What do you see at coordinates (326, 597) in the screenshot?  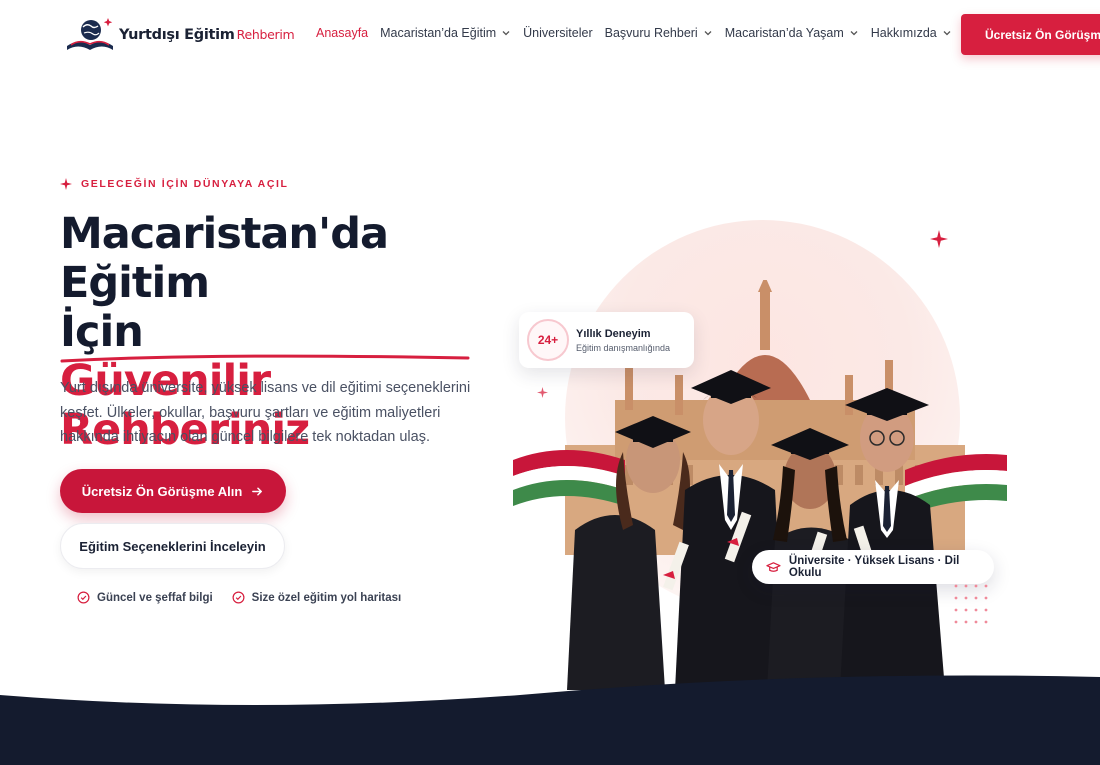 I see `check-item-label: Size özel eğitim yol haritası` at bounding box center [326, 597].